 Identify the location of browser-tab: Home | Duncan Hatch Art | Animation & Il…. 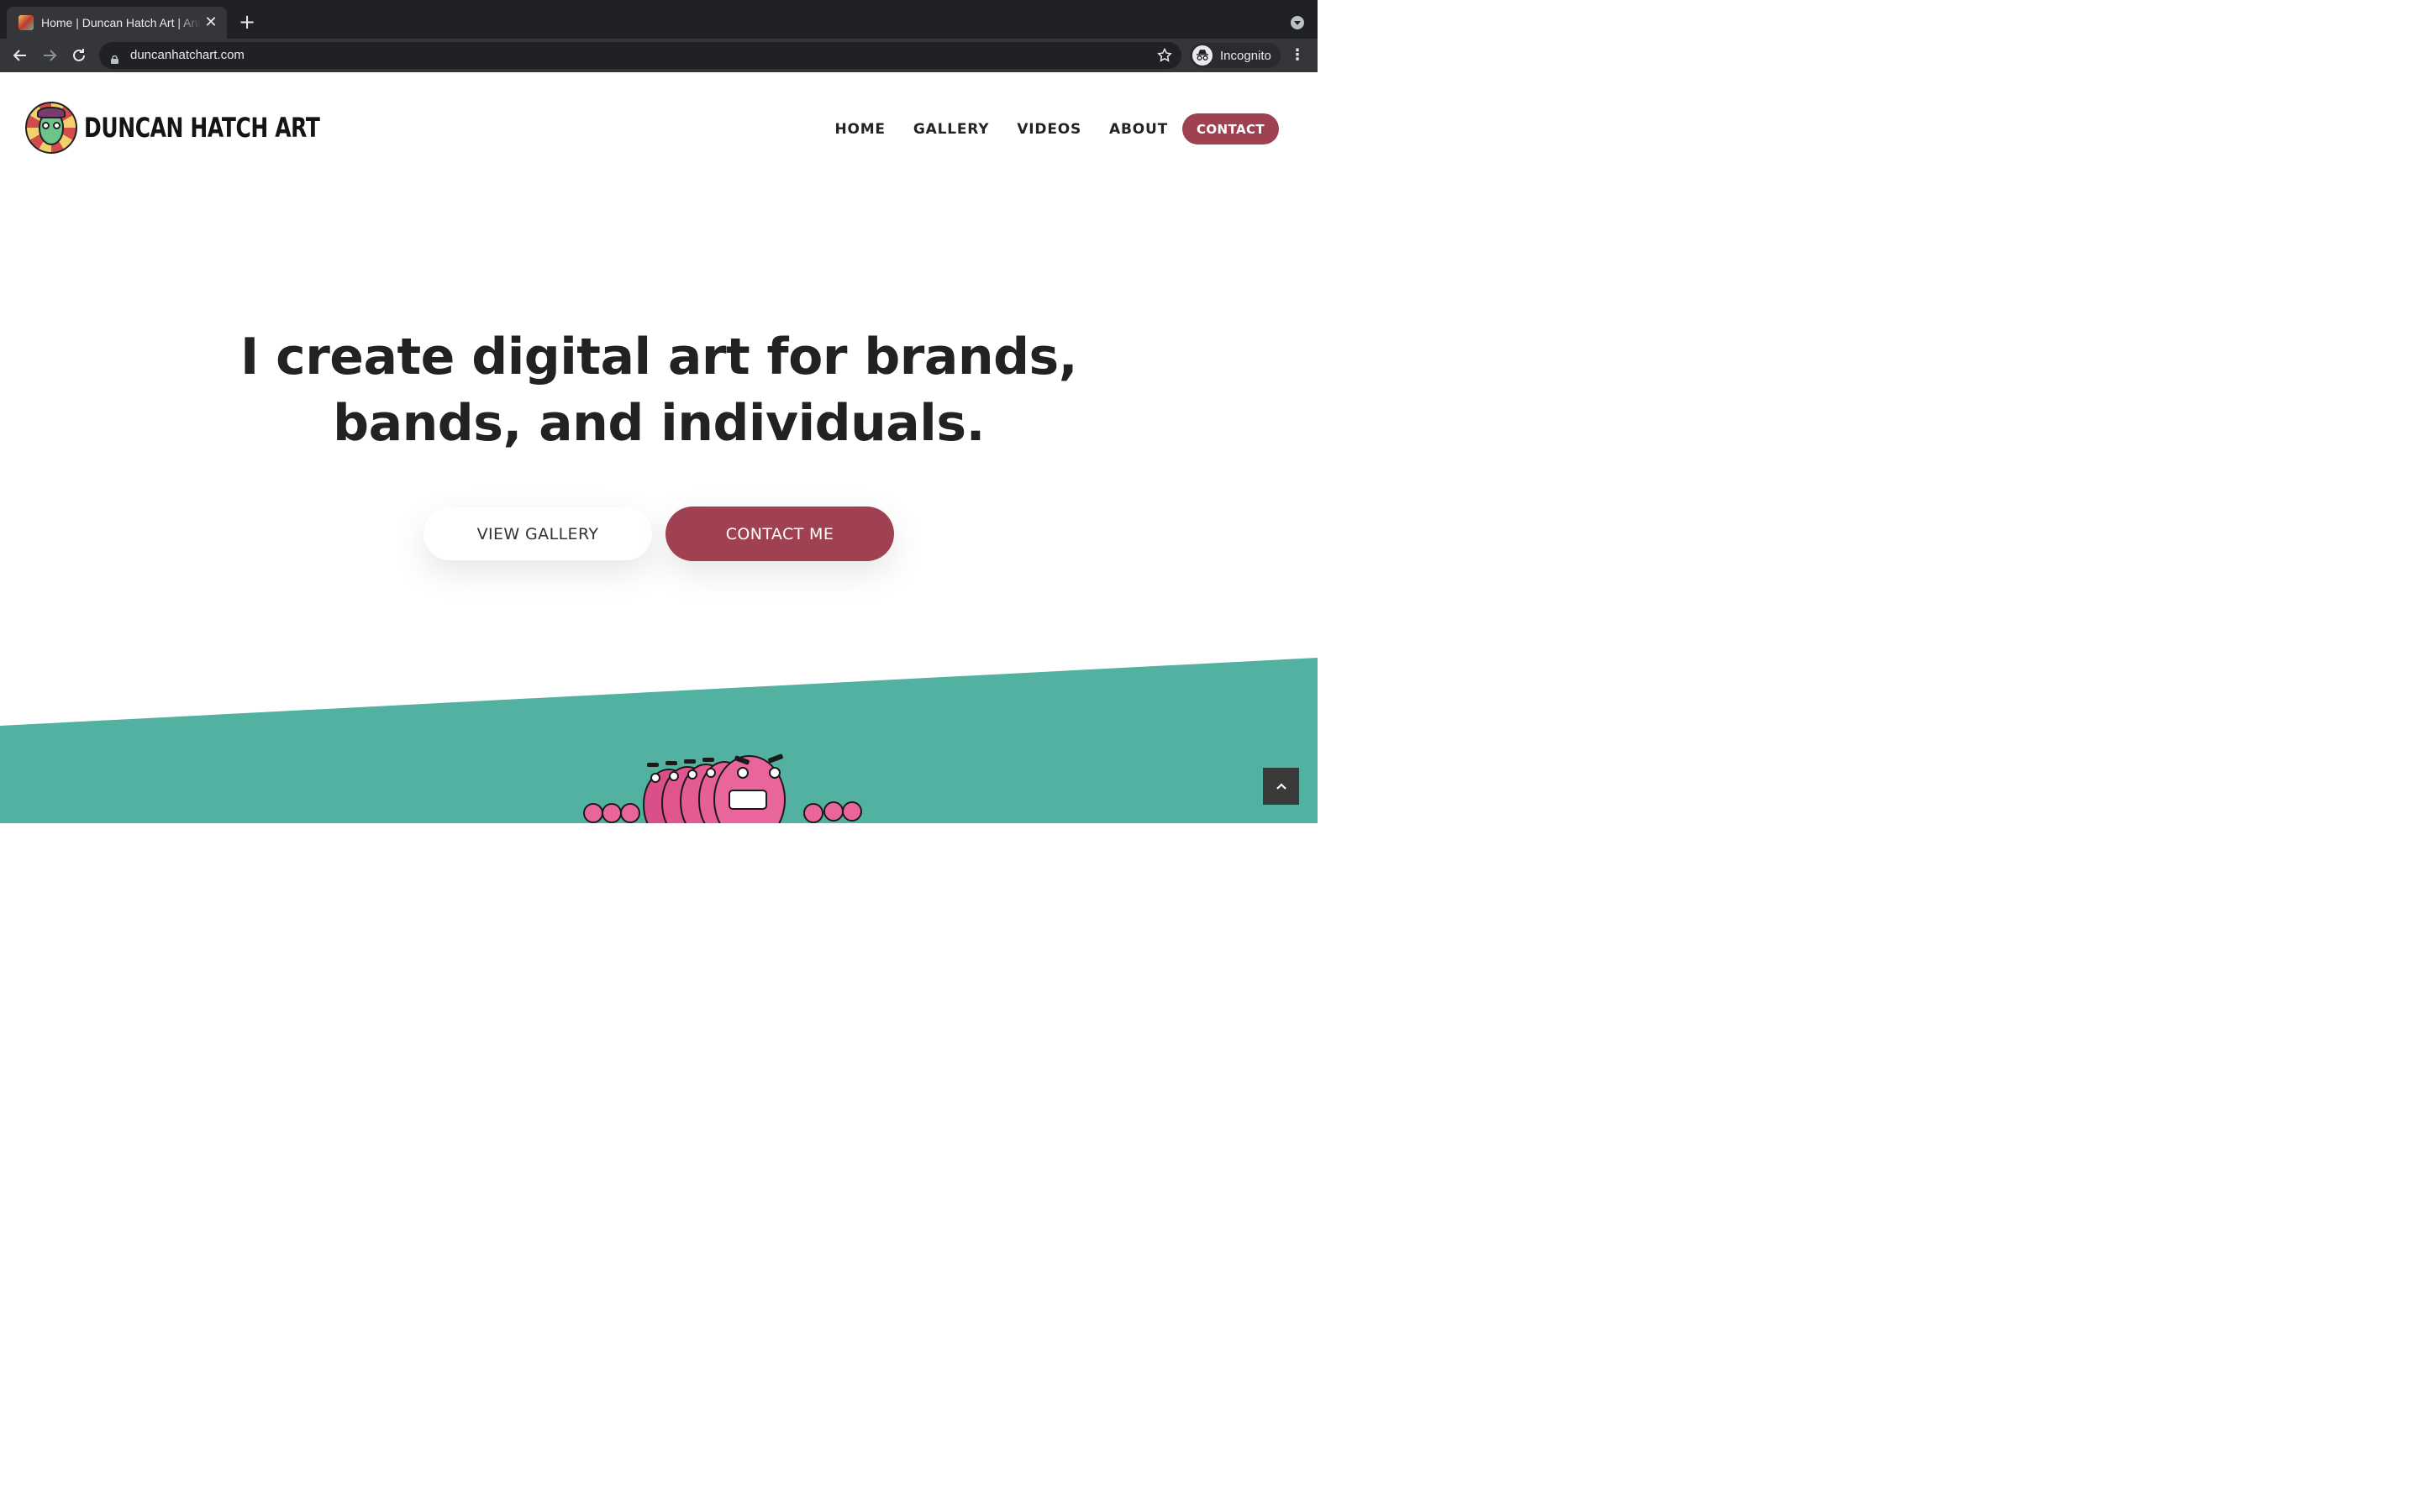
(117, 23).